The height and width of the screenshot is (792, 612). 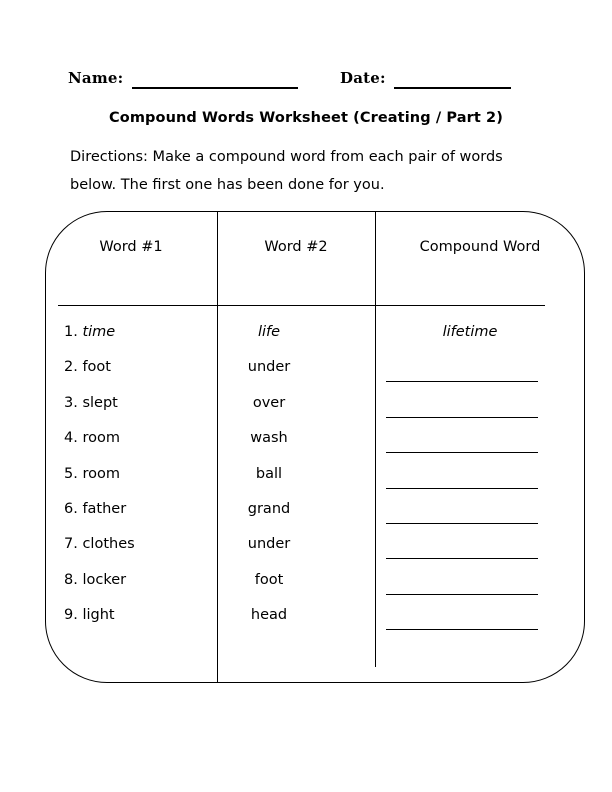 I want to click on table-row: 8. locker foot, so click(x=306, y=587).